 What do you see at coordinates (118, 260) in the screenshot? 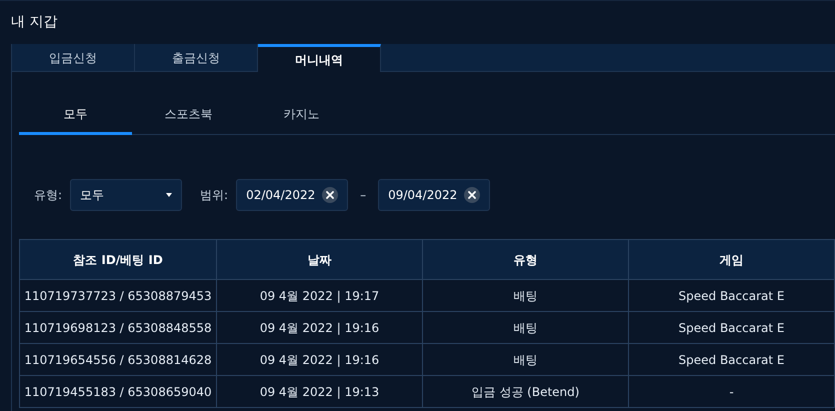
I see `column-header: 참조 ID/베팅 ID` at bounding box center [118, 260].